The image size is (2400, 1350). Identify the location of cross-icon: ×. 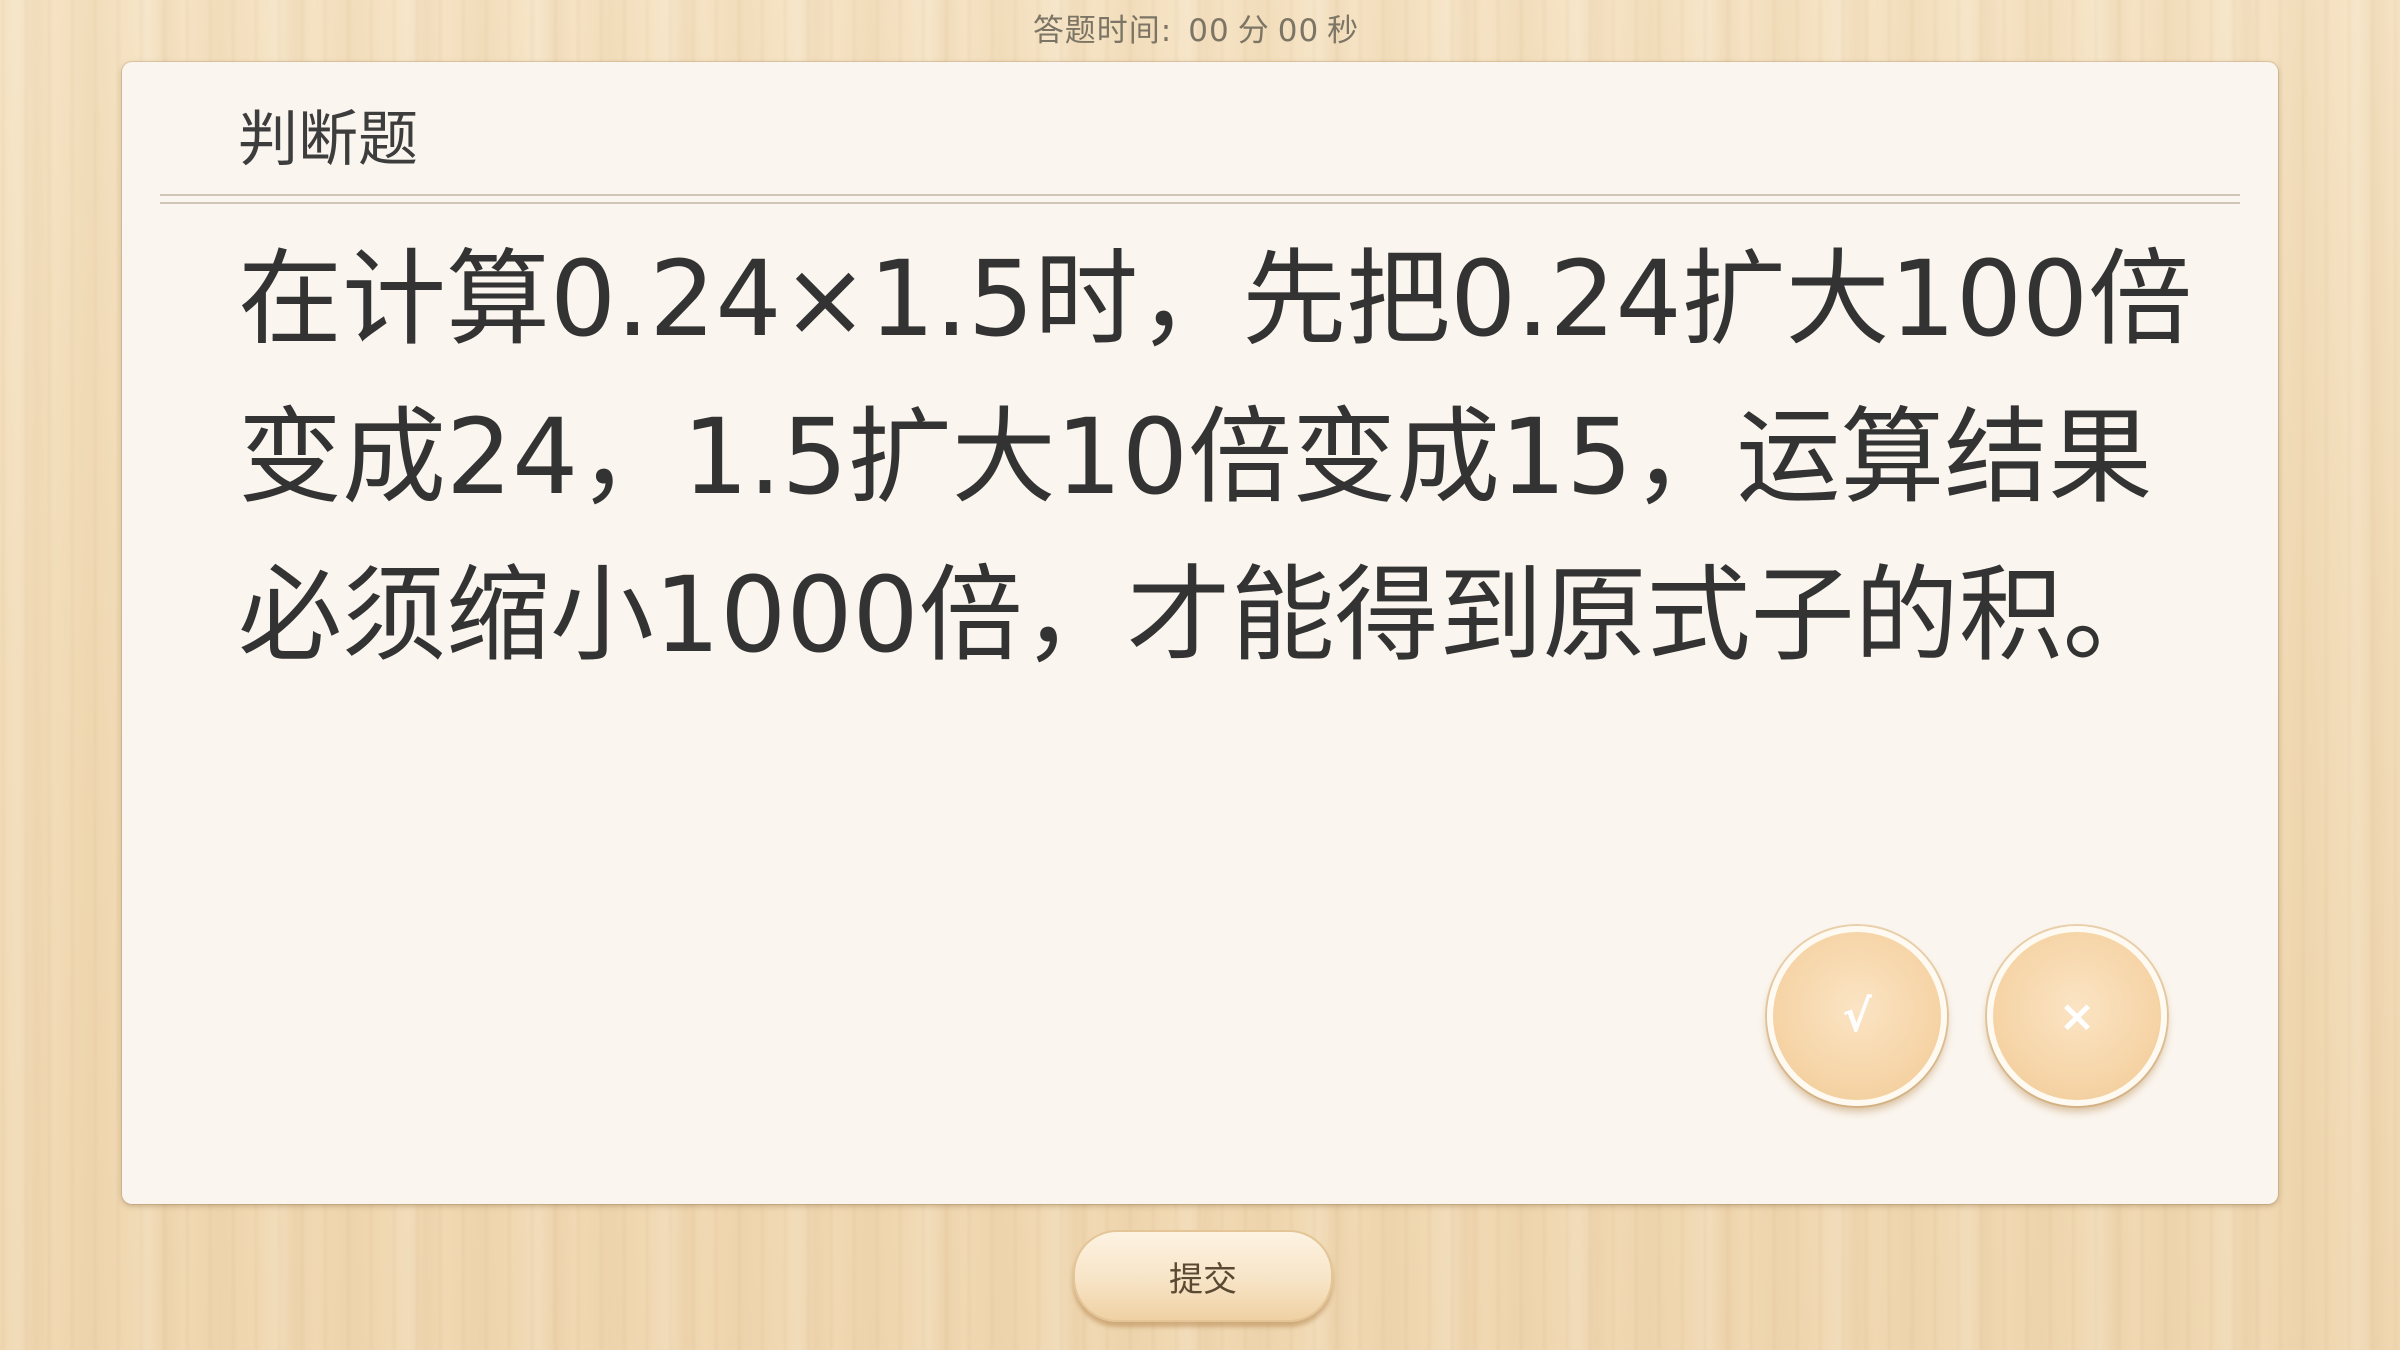
(2077, 1016).